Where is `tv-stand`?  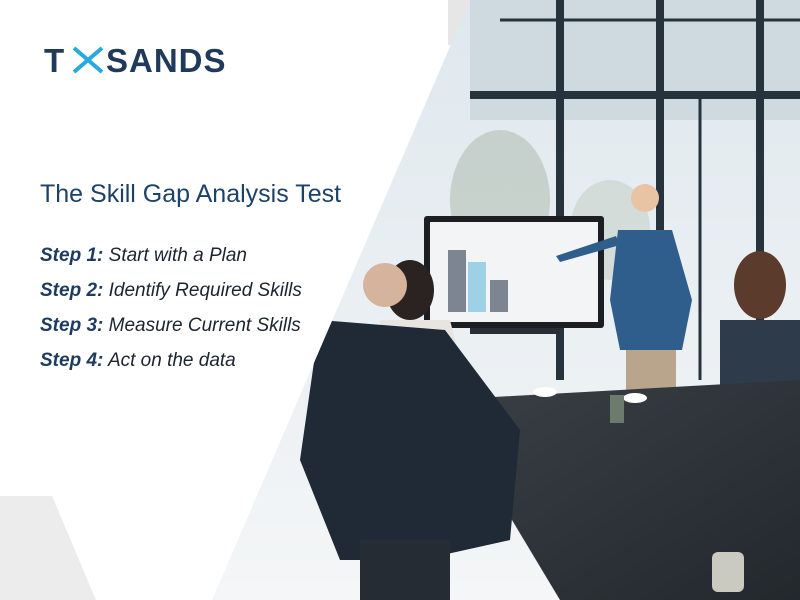
tv-stand is located at coordinates (515, 331).